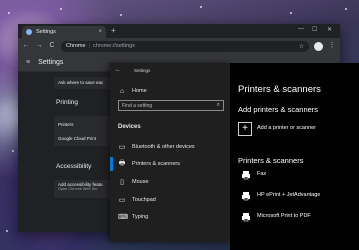 This screenshot has width=359, height=250. I want to click on forward-icon: →, so click(39, 46).